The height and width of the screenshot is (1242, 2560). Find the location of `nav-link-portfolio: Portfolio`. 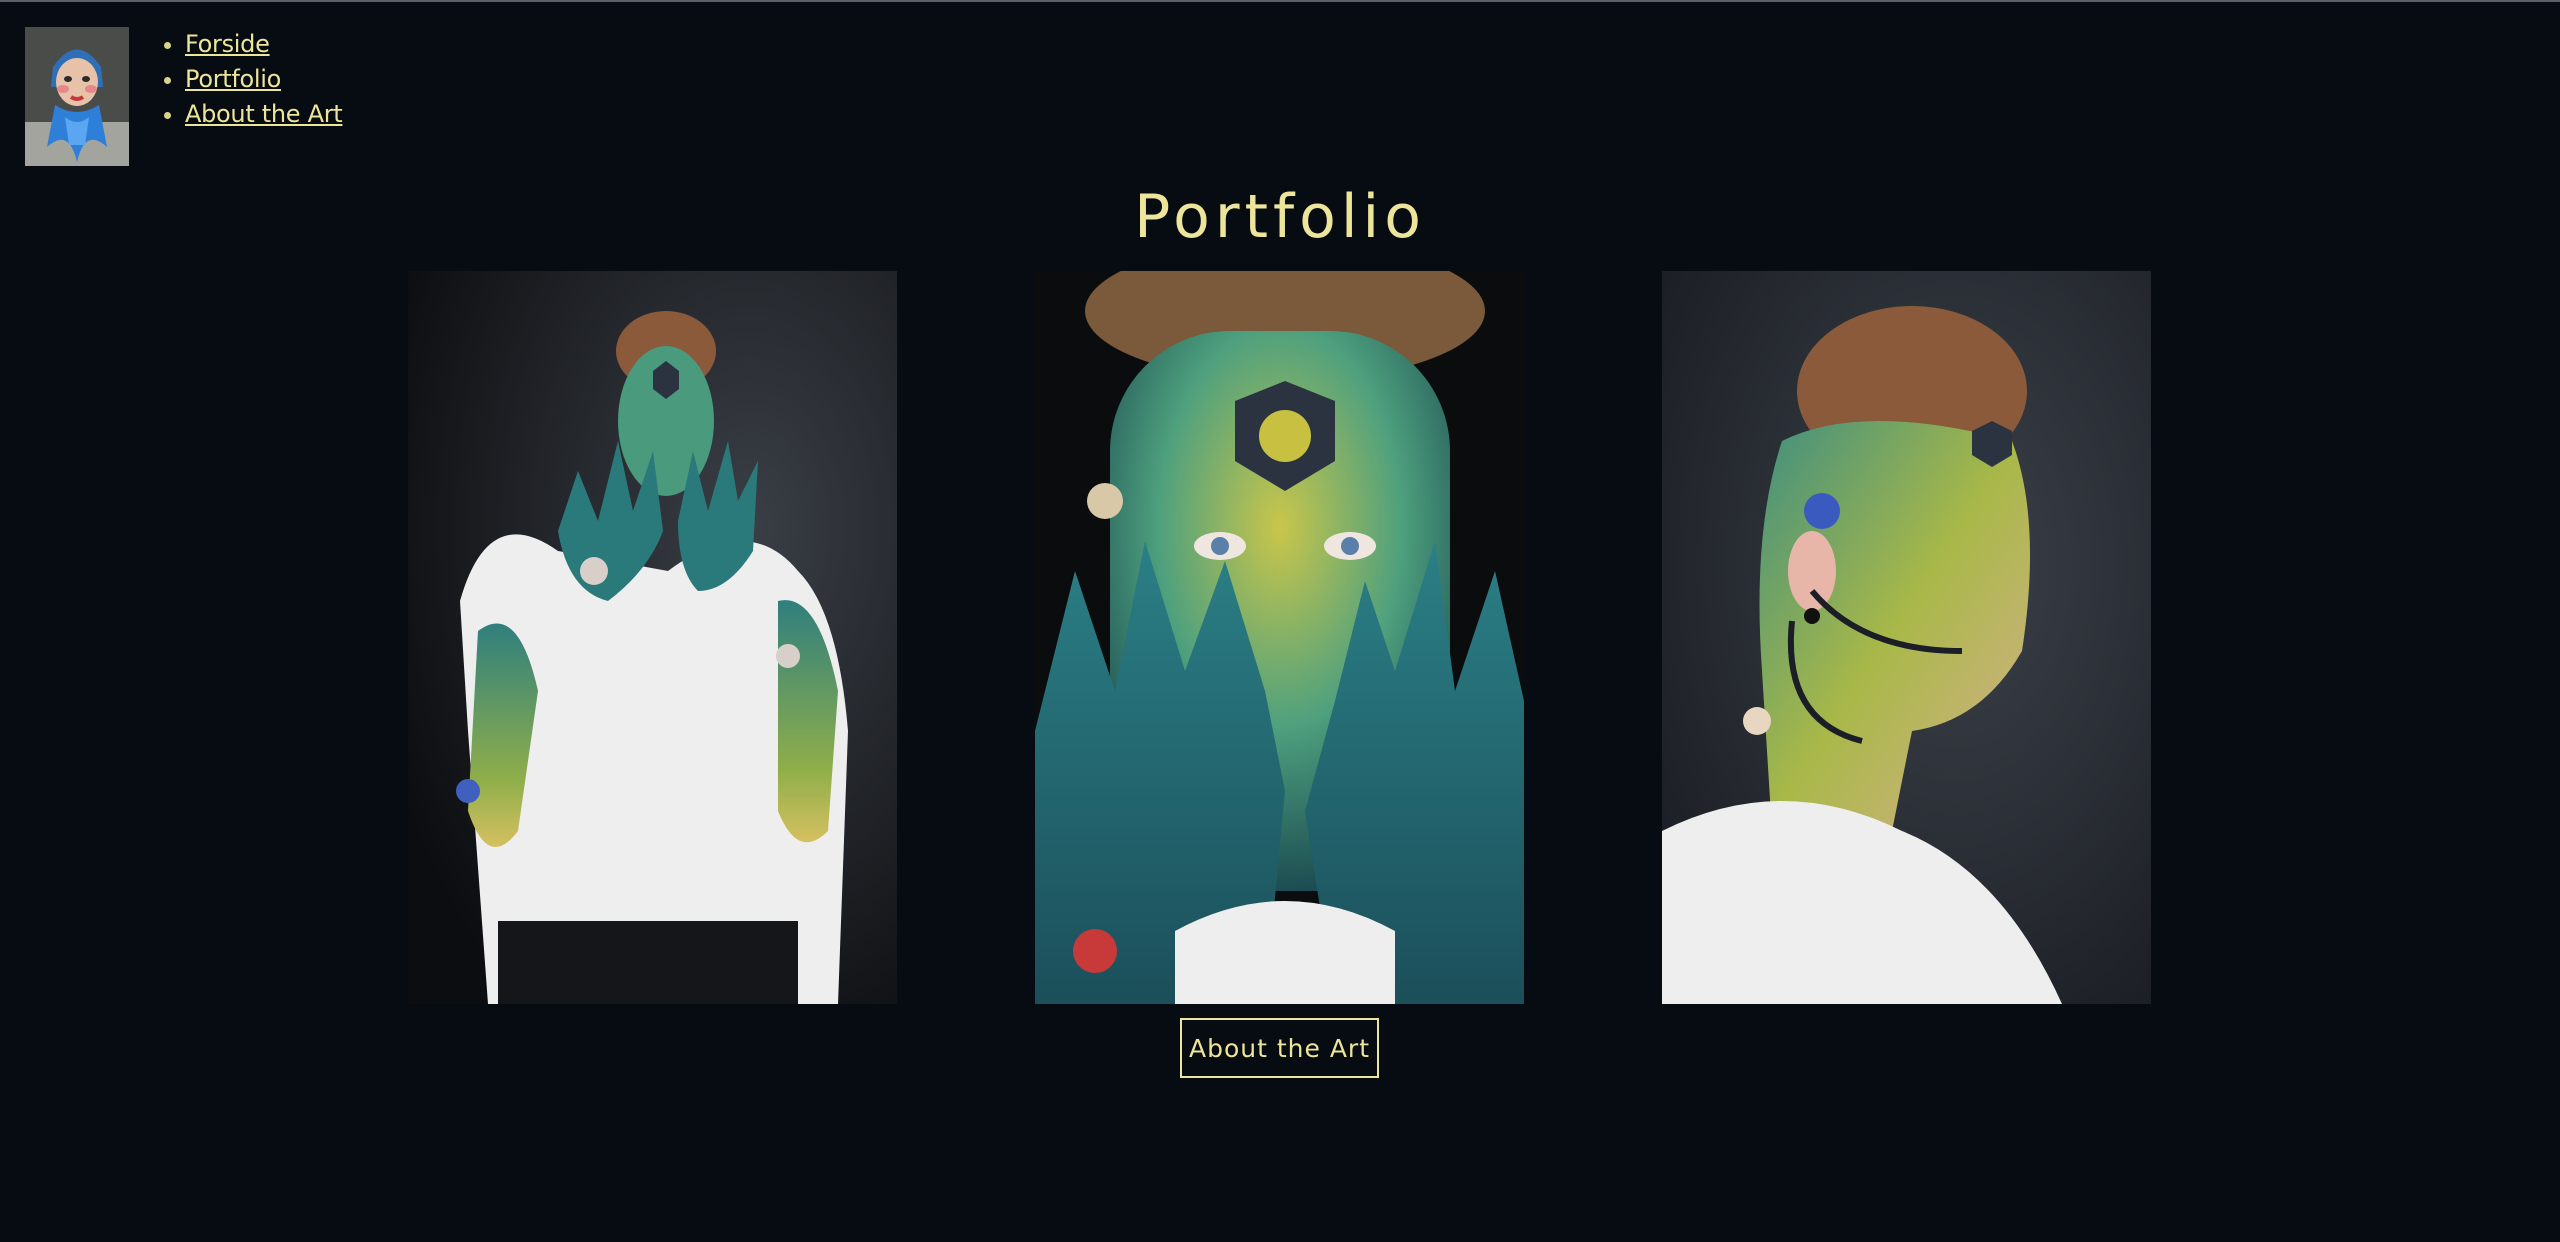

nav-link-portfolio: Portfolio is located at coordinates (233, 79).